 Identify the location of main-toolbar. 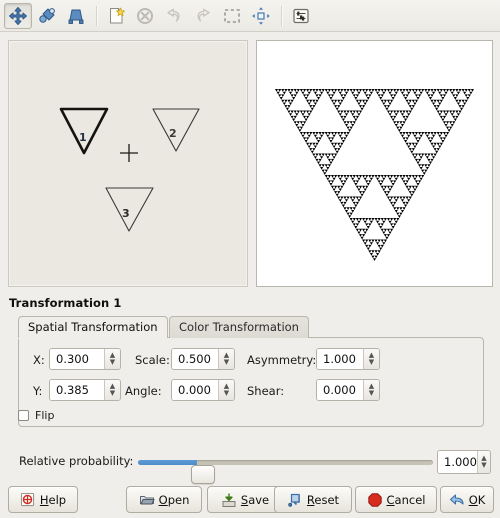
(250, 16).